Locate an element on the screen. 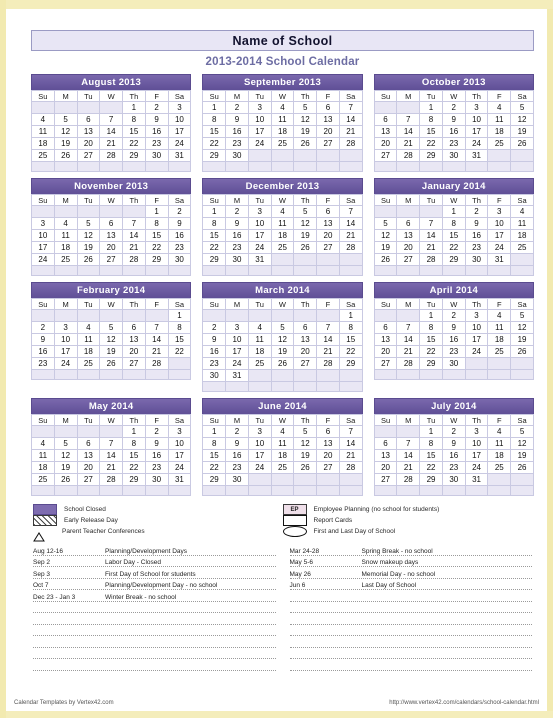 Image resolution: width=553 pixels, height=718 pixels. event-row: Sep 3 First Day of School for students is located at coordinates (154, 573).